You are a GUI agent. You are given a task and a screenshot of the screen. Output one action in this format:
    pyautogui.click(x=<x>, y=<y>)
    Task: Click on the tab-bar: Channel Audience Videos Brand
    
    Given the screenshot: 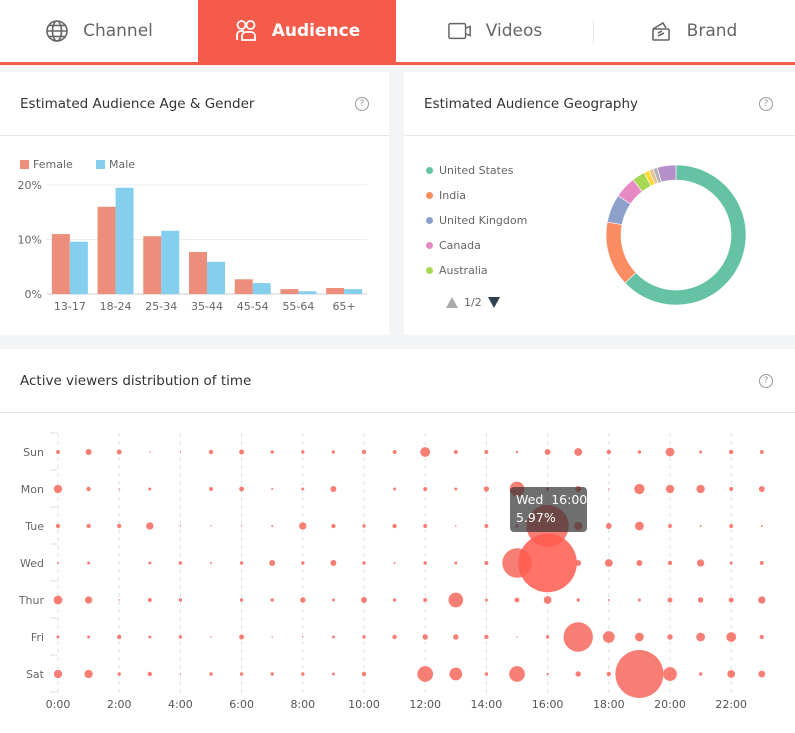 What is the action you would take?
    pyautogui.click(x=397, y=32)
    